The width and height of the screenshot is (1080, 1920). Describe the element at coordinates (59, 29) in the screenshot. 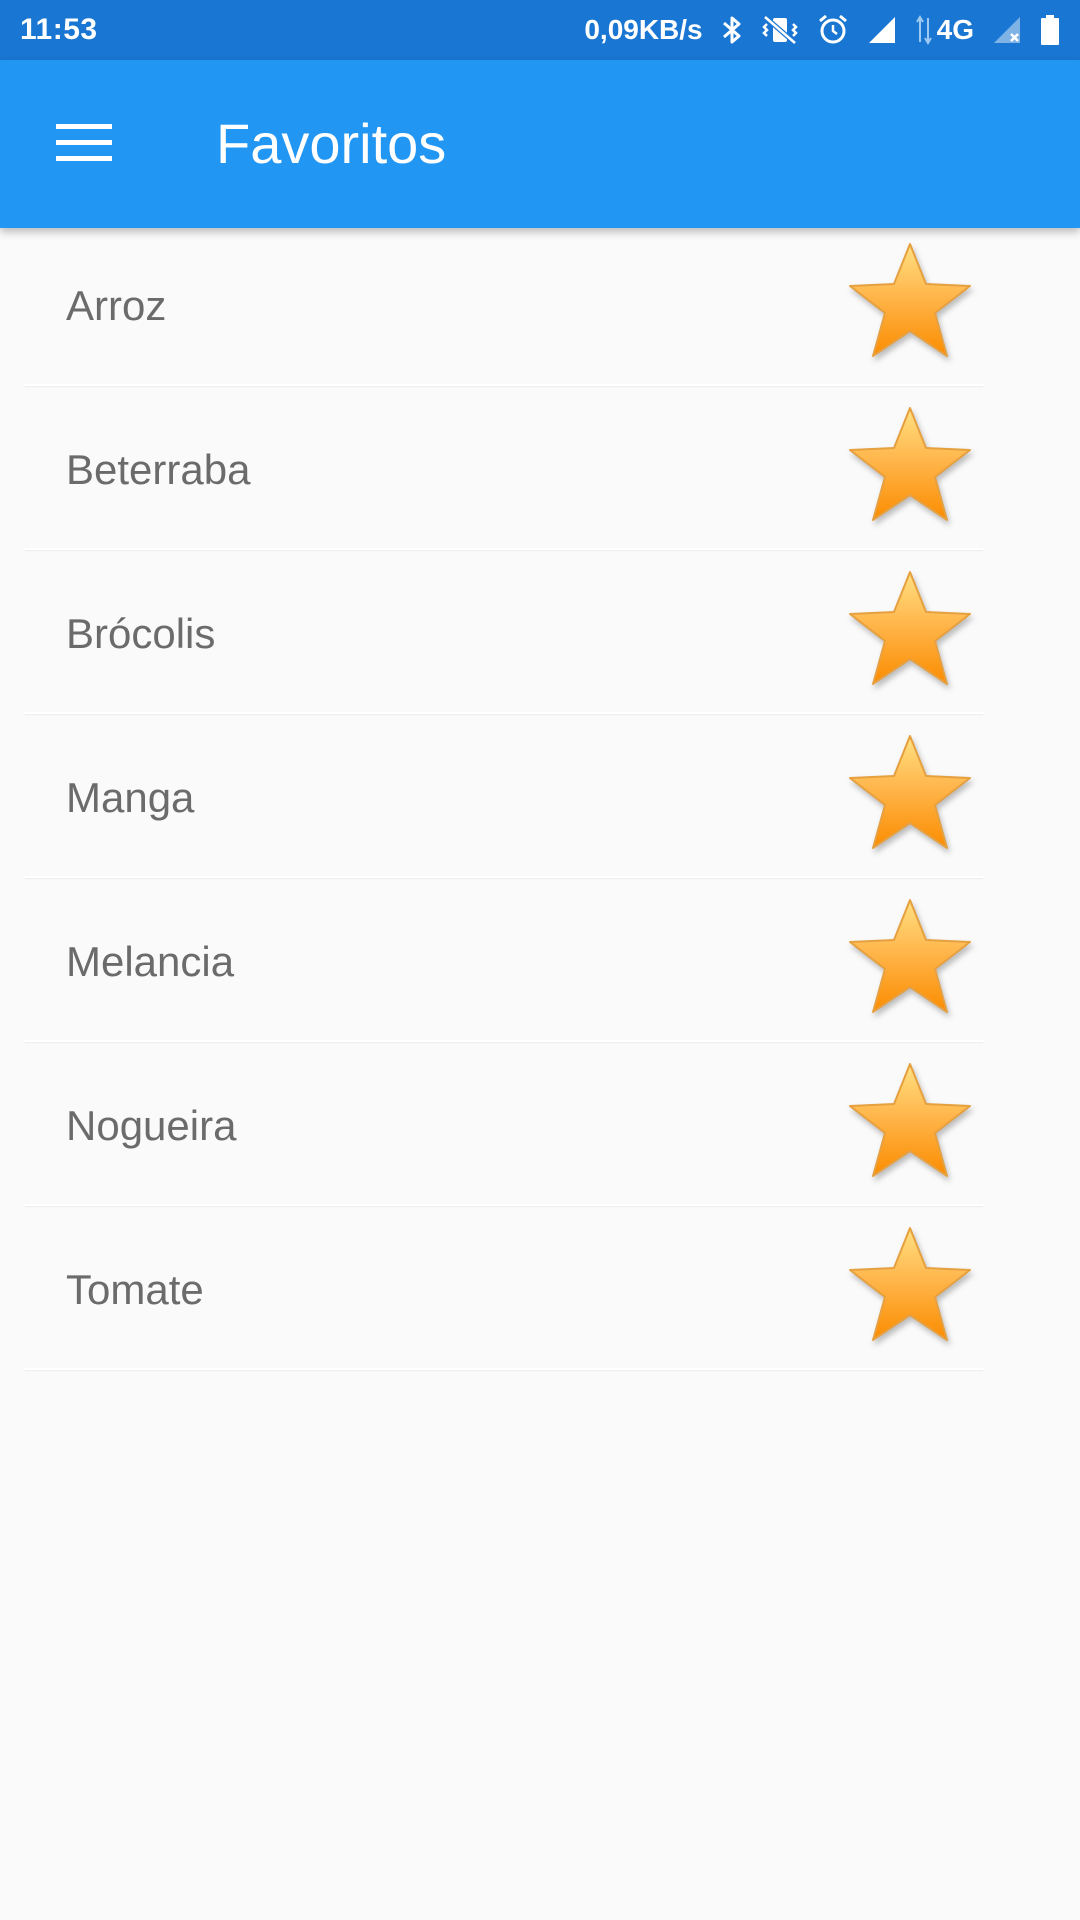

I see `status-time: 11:53` at that location.